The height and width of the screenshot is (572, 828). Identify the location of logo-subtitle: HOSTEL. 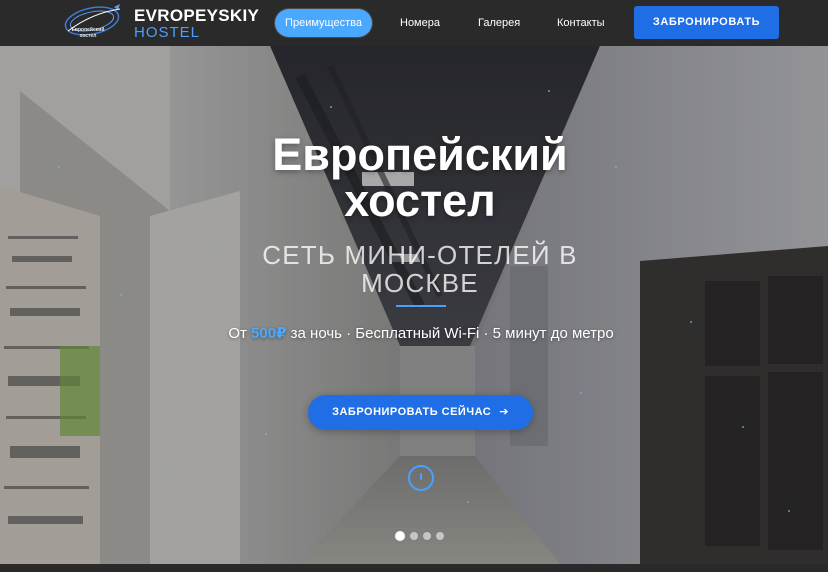
(167, 32).